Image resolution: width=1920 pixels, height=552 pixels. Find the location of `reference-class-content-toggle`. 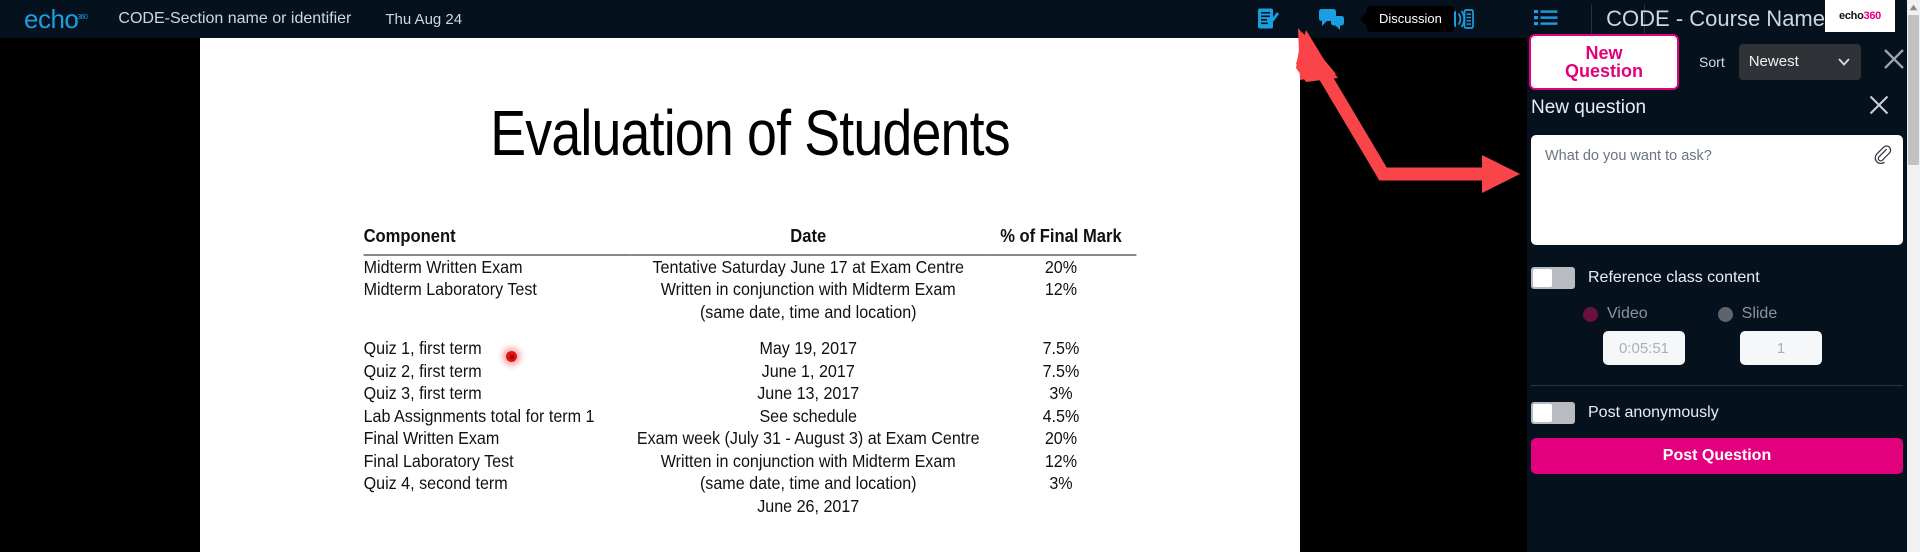

reference-class-content-toggle is located at coordinates (1553, 278).